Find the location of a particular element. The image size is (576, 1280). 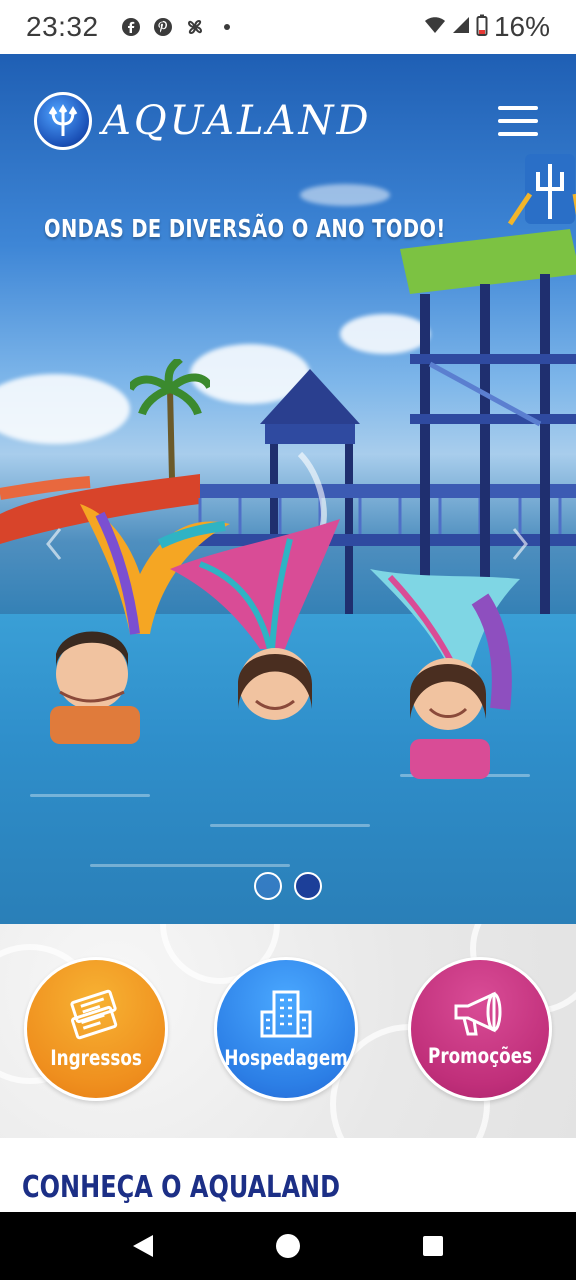

back-triangle-icon is located at coordinates (142, 1246).